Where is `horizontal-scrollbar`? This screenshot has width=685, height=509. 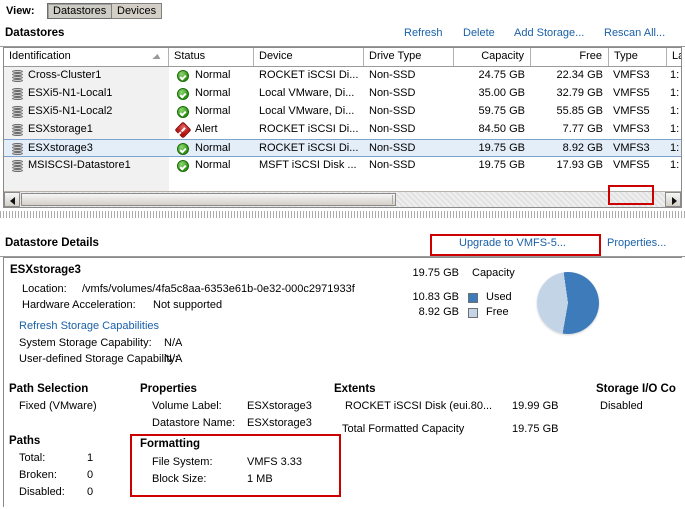
horizontal-scrollbar is located at coordinates (342, 199).